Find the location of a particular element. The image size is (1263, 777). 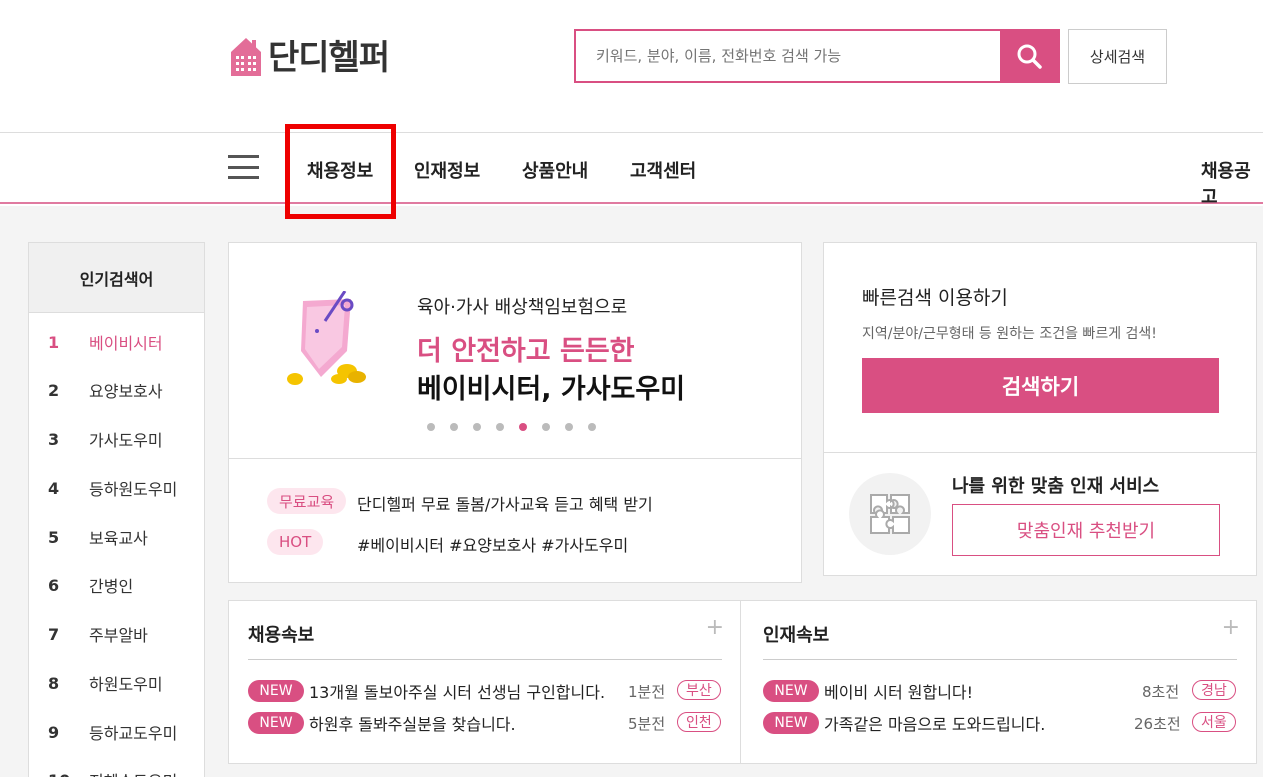

nav-item-jobs: 채용정보 is located at coordinates (340, 170).